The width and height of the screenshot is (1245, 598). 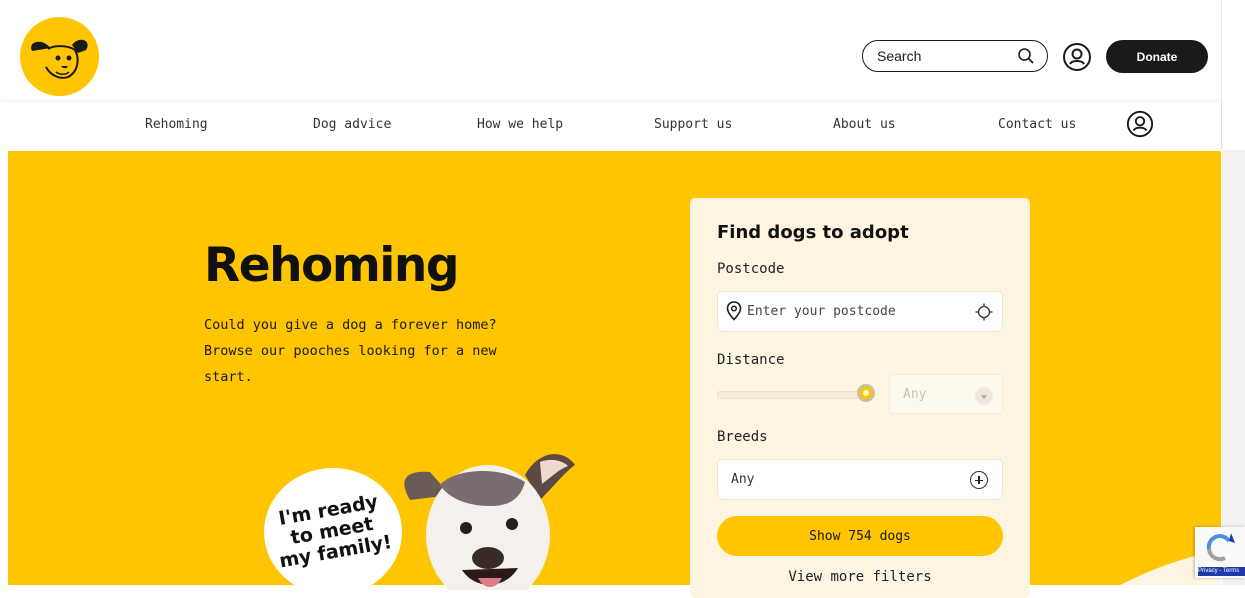 I want to click on recaptcha-icon, so click(x=1220, y=547).